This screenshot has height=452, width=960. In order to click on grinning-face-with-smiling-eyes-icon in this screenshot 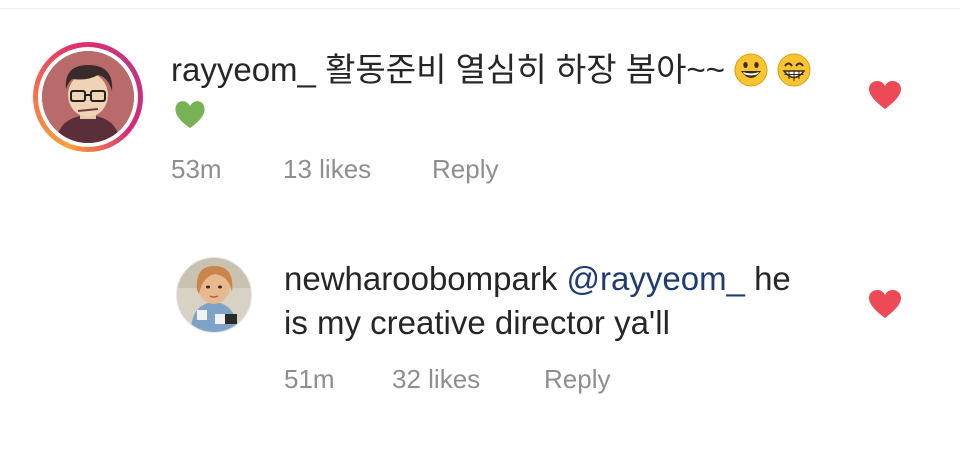, I will do `click(794, 70)`.